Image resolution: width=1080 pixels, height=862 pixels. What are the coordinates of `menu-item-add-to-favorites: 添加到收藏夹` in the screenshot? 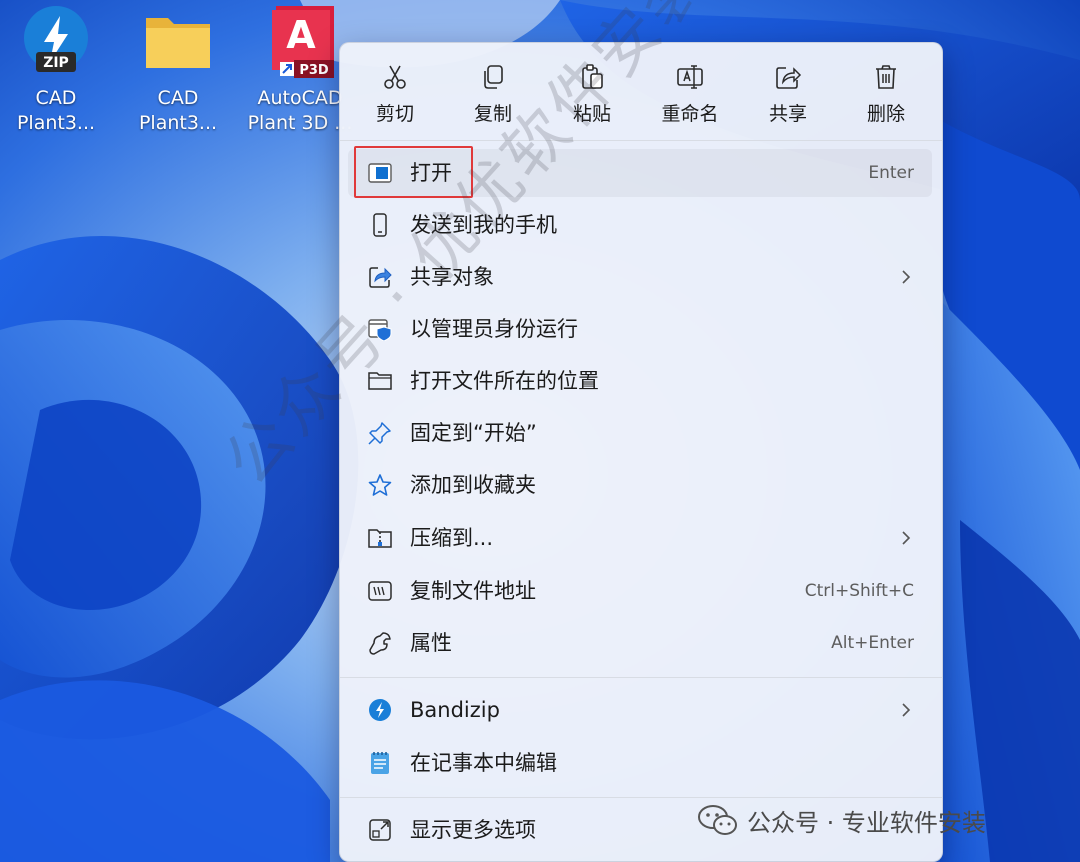 It's located at (640, 485).